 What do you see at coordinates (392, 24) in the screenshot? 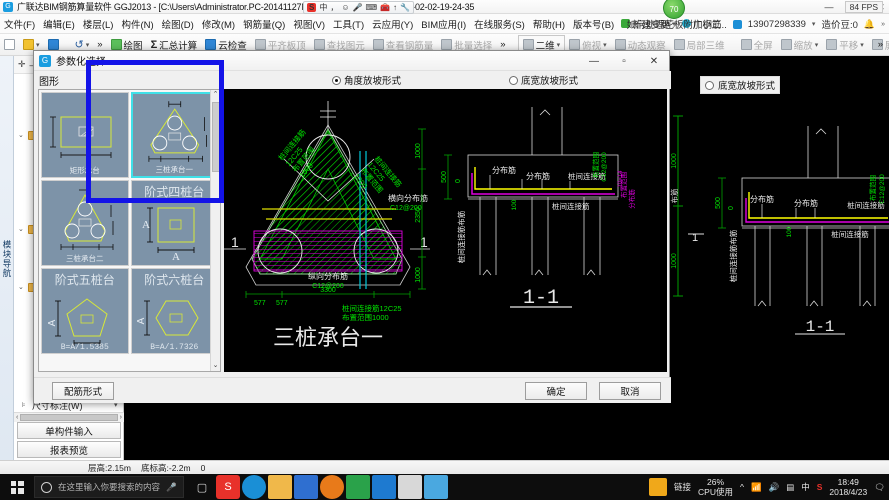
I see `menu-cloud: 云应用(Y)` at bounding box center [392, 24].